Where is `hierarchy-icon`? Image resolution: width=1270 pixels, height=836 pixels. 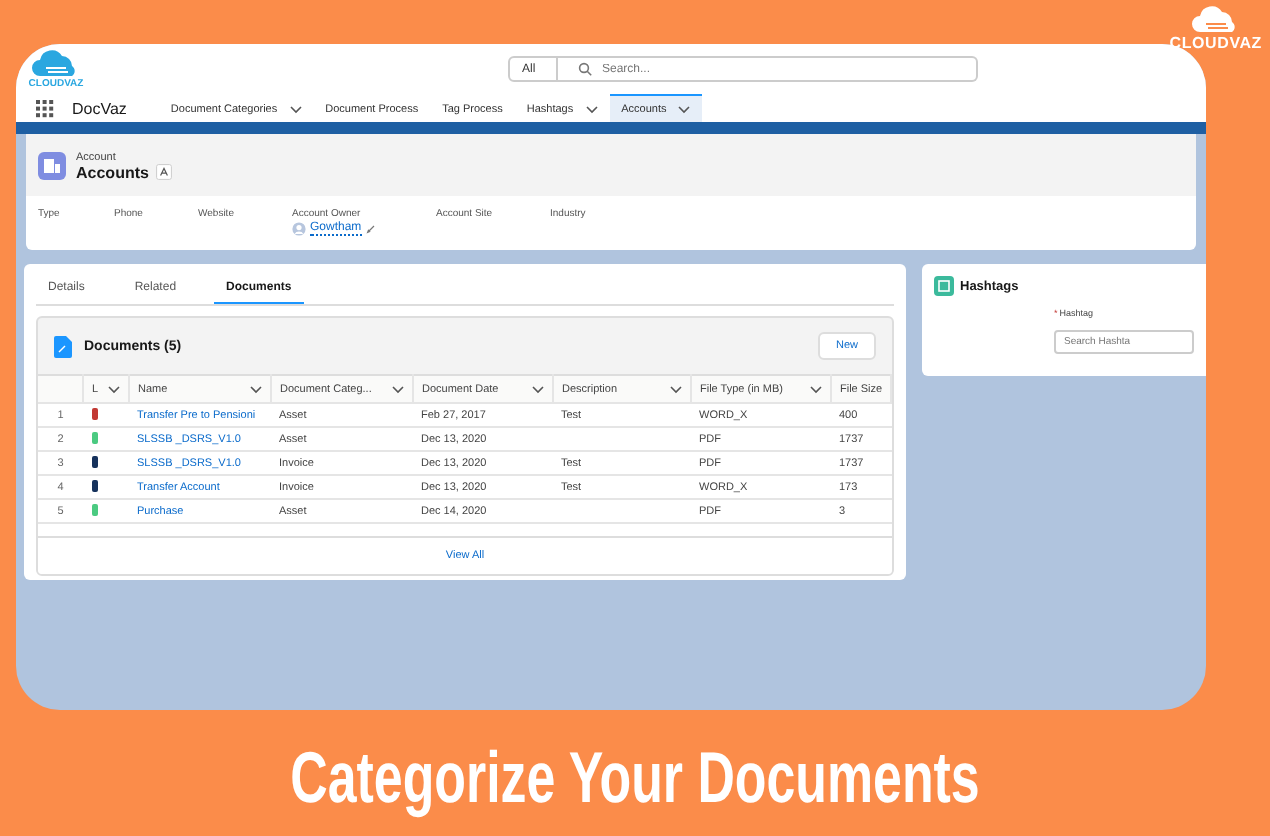
hierarchy-icon is located at coordinates (164, 172).